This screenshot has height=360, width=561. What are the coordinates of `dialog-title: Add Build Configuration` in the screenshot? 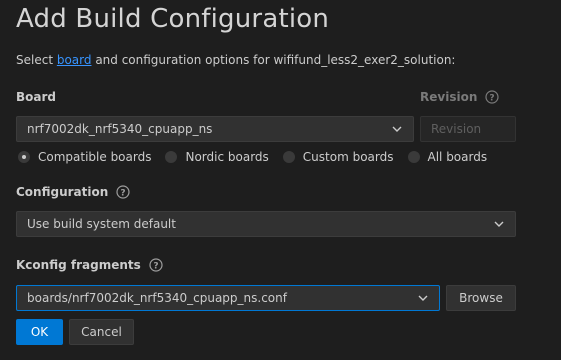 It's located at (173, 19).